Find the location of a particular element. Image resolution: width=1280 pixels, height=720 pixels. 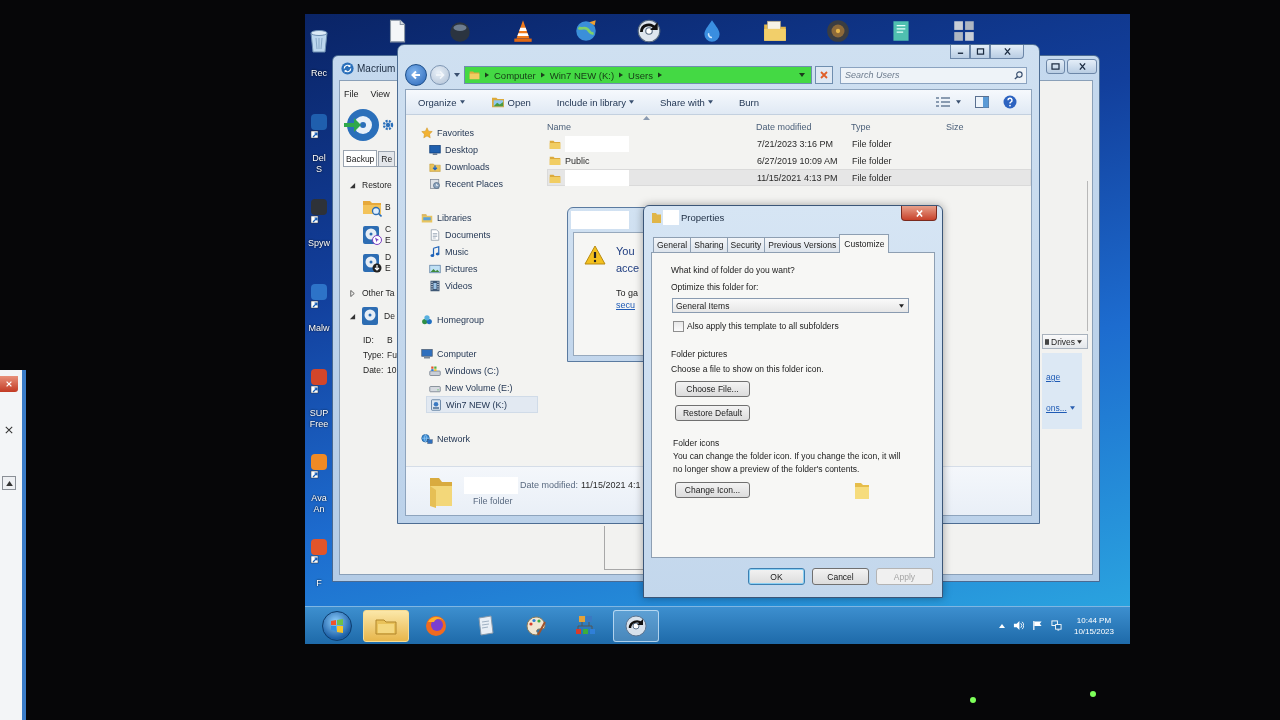

network-icon is located at coordinates (1056, 625).